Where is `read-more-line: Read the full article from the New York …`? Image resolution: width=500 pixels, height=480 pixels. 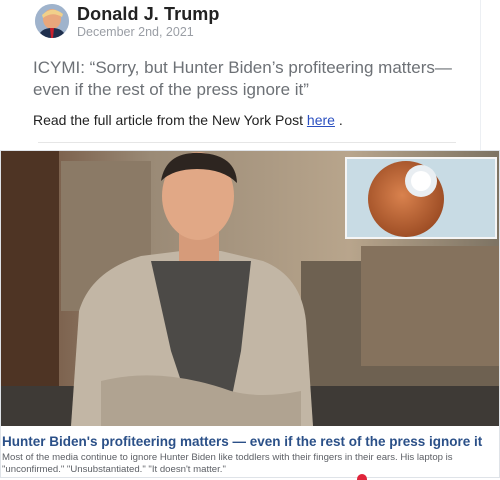 read-more-line: Read the full article from the New York … is located at coordinates (188, 120).